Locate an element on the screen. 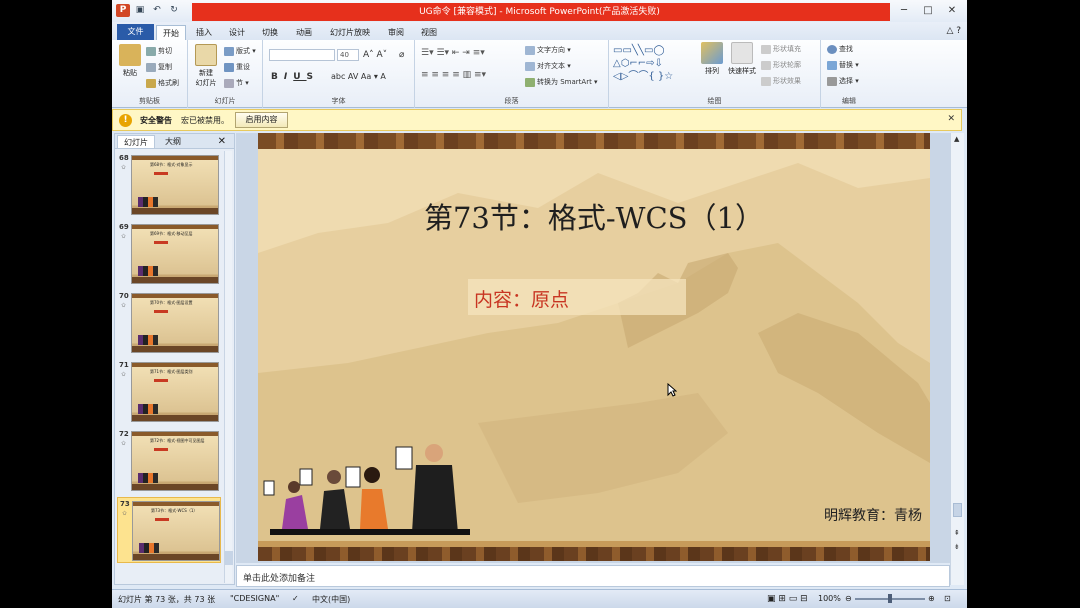 The width and height of the screenshot is (1080, 608). shape-fill-button: 形状填充 is located at coordinates (781, 49).